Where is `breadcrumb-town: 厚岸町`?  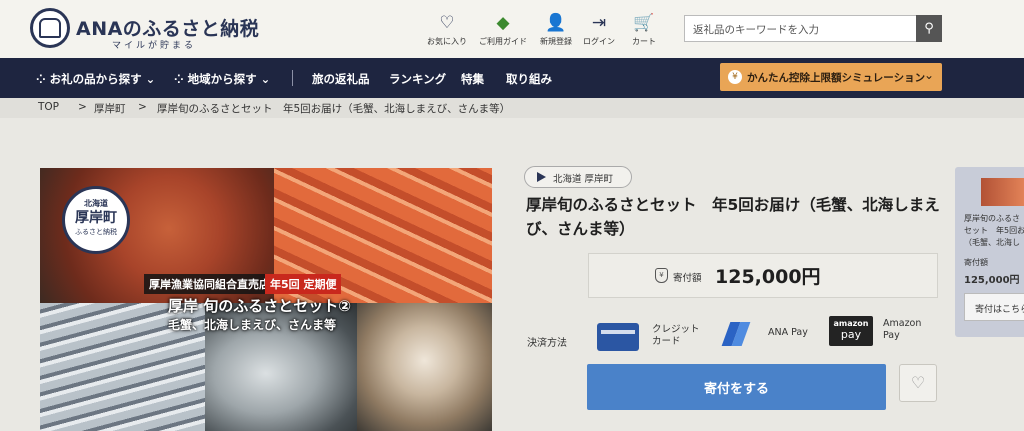
breadcrumb-town: 厚岸町 is located at coordinates (110, 108).